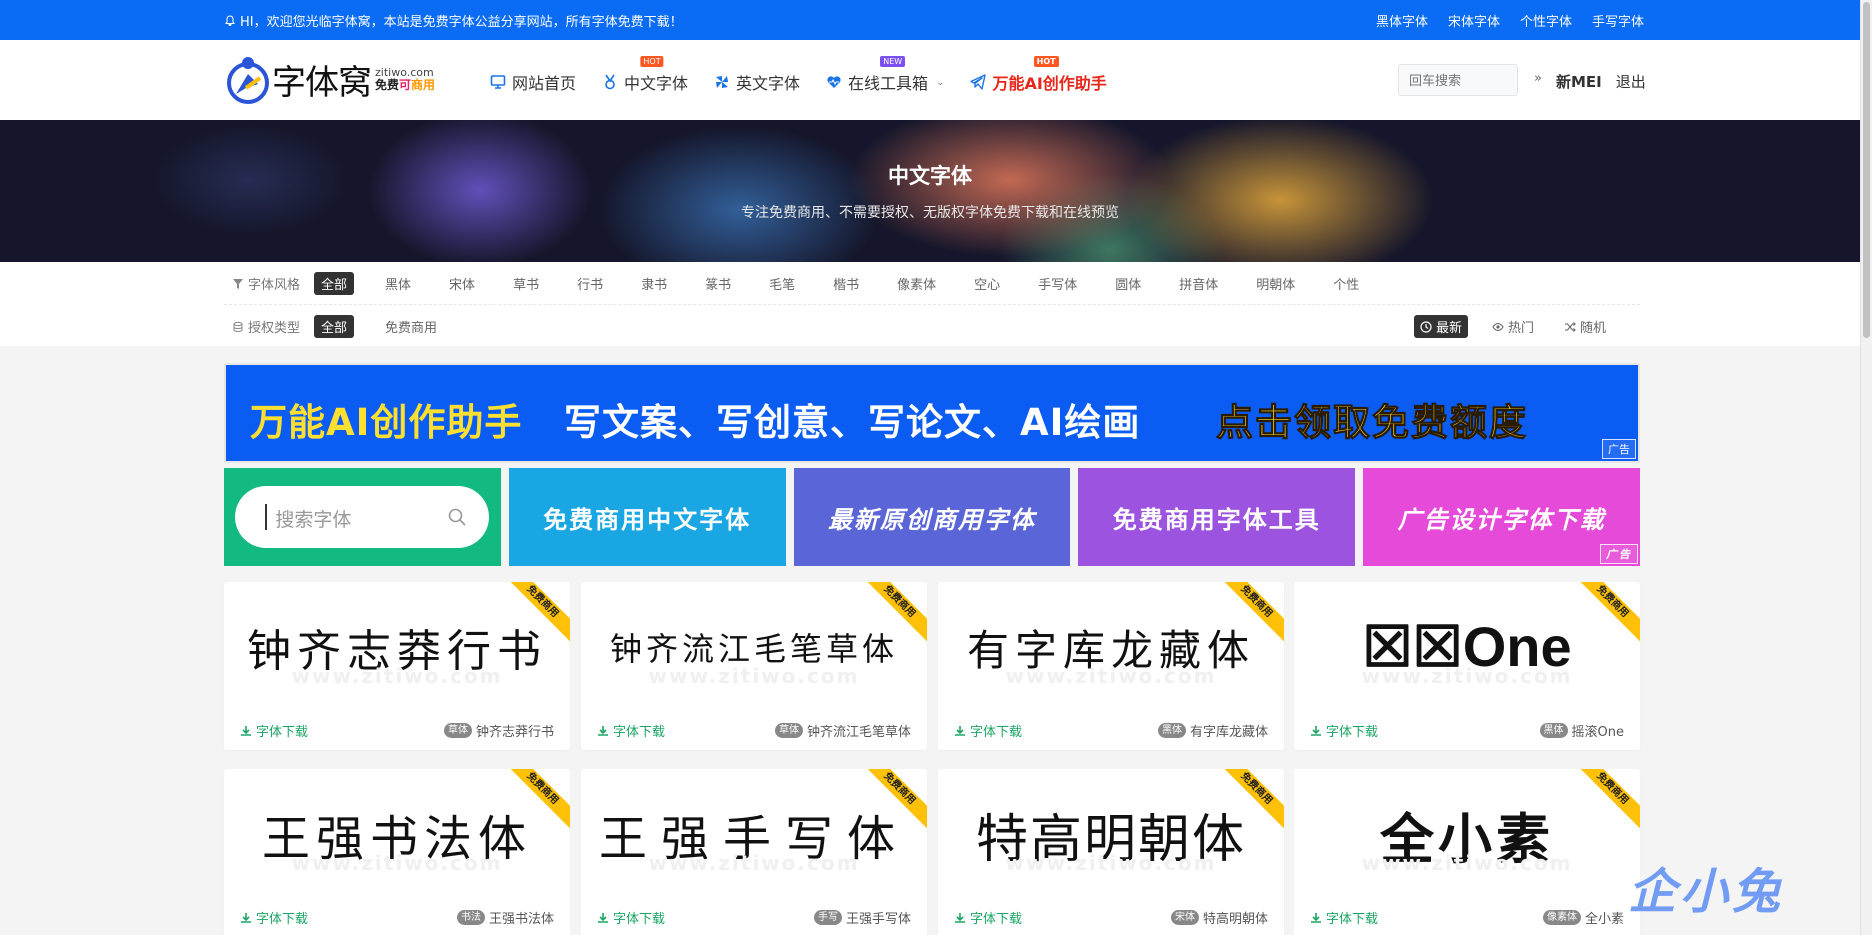 This screenshot has height=935, width=1872. Describe the element at coordinates (1217, 517) in the screenshot. I see `tile-free-tools: 免费商用字体工具` at that location.